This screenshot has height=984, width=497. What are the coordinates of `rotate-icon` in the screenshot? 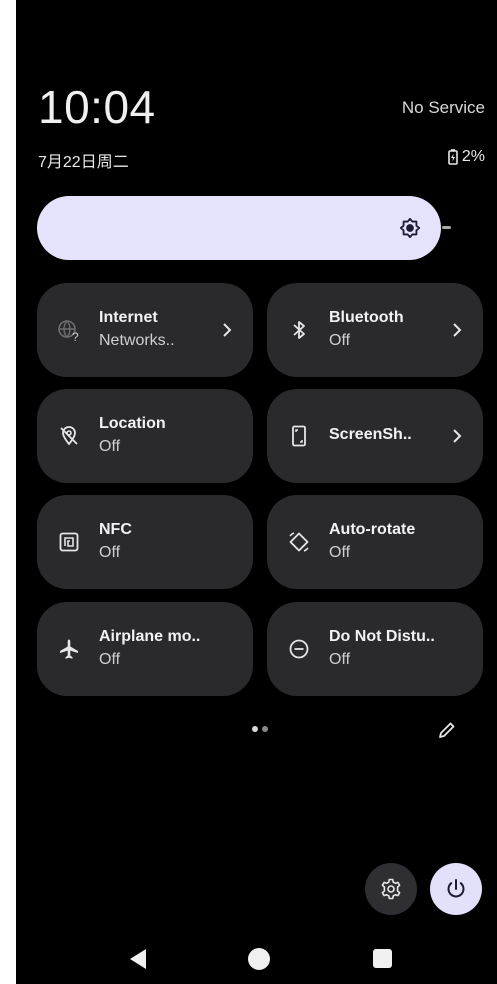 It's located at (299, 542).